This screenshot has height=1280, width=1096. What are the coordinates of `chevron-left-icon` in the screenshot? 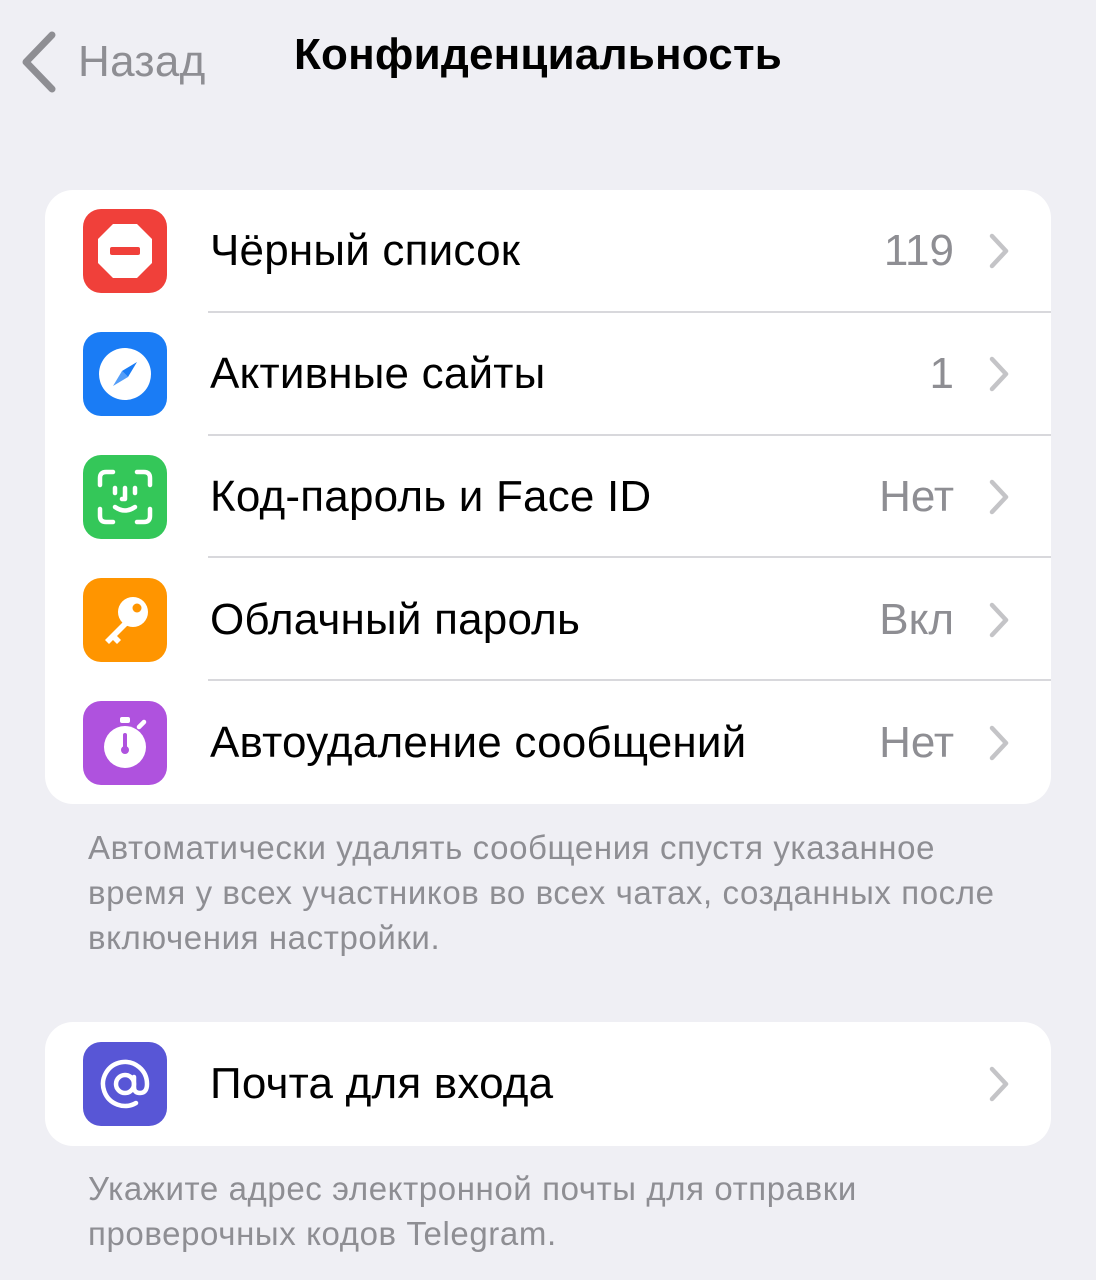 It's located at (39, 62).